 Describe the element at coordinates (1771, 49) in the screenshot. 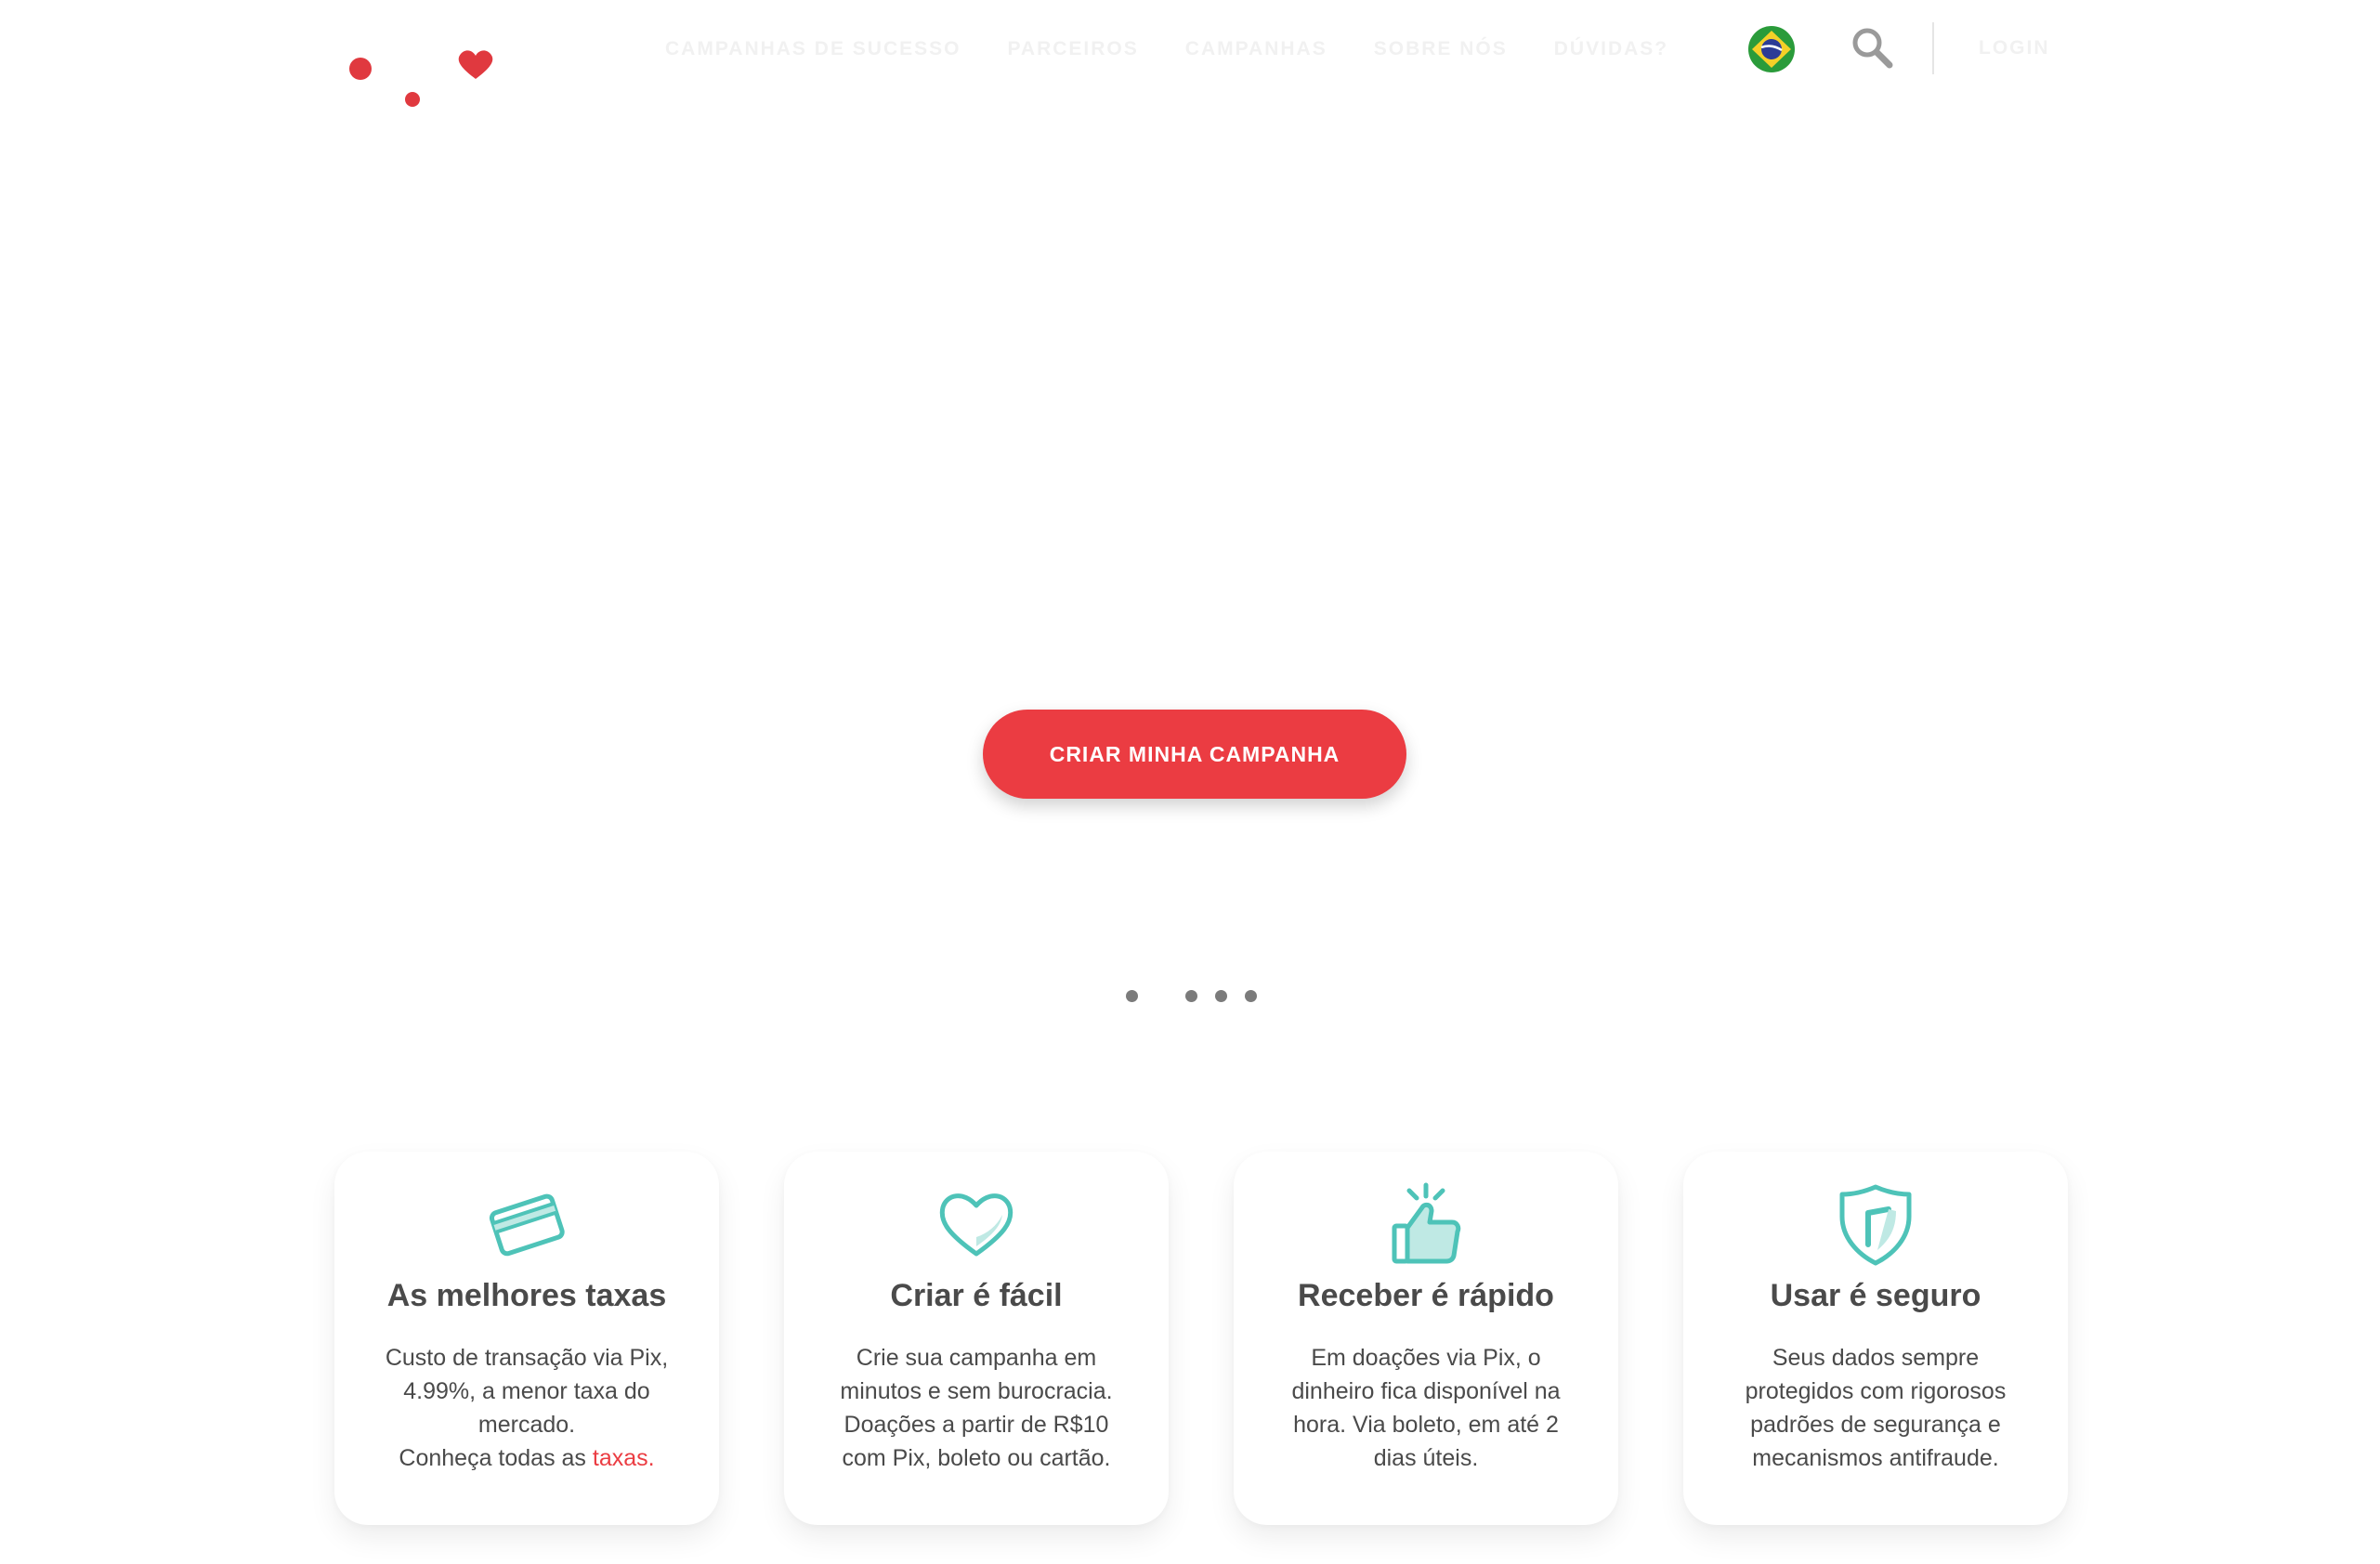

I see `brazil-flag-icon` at that location.